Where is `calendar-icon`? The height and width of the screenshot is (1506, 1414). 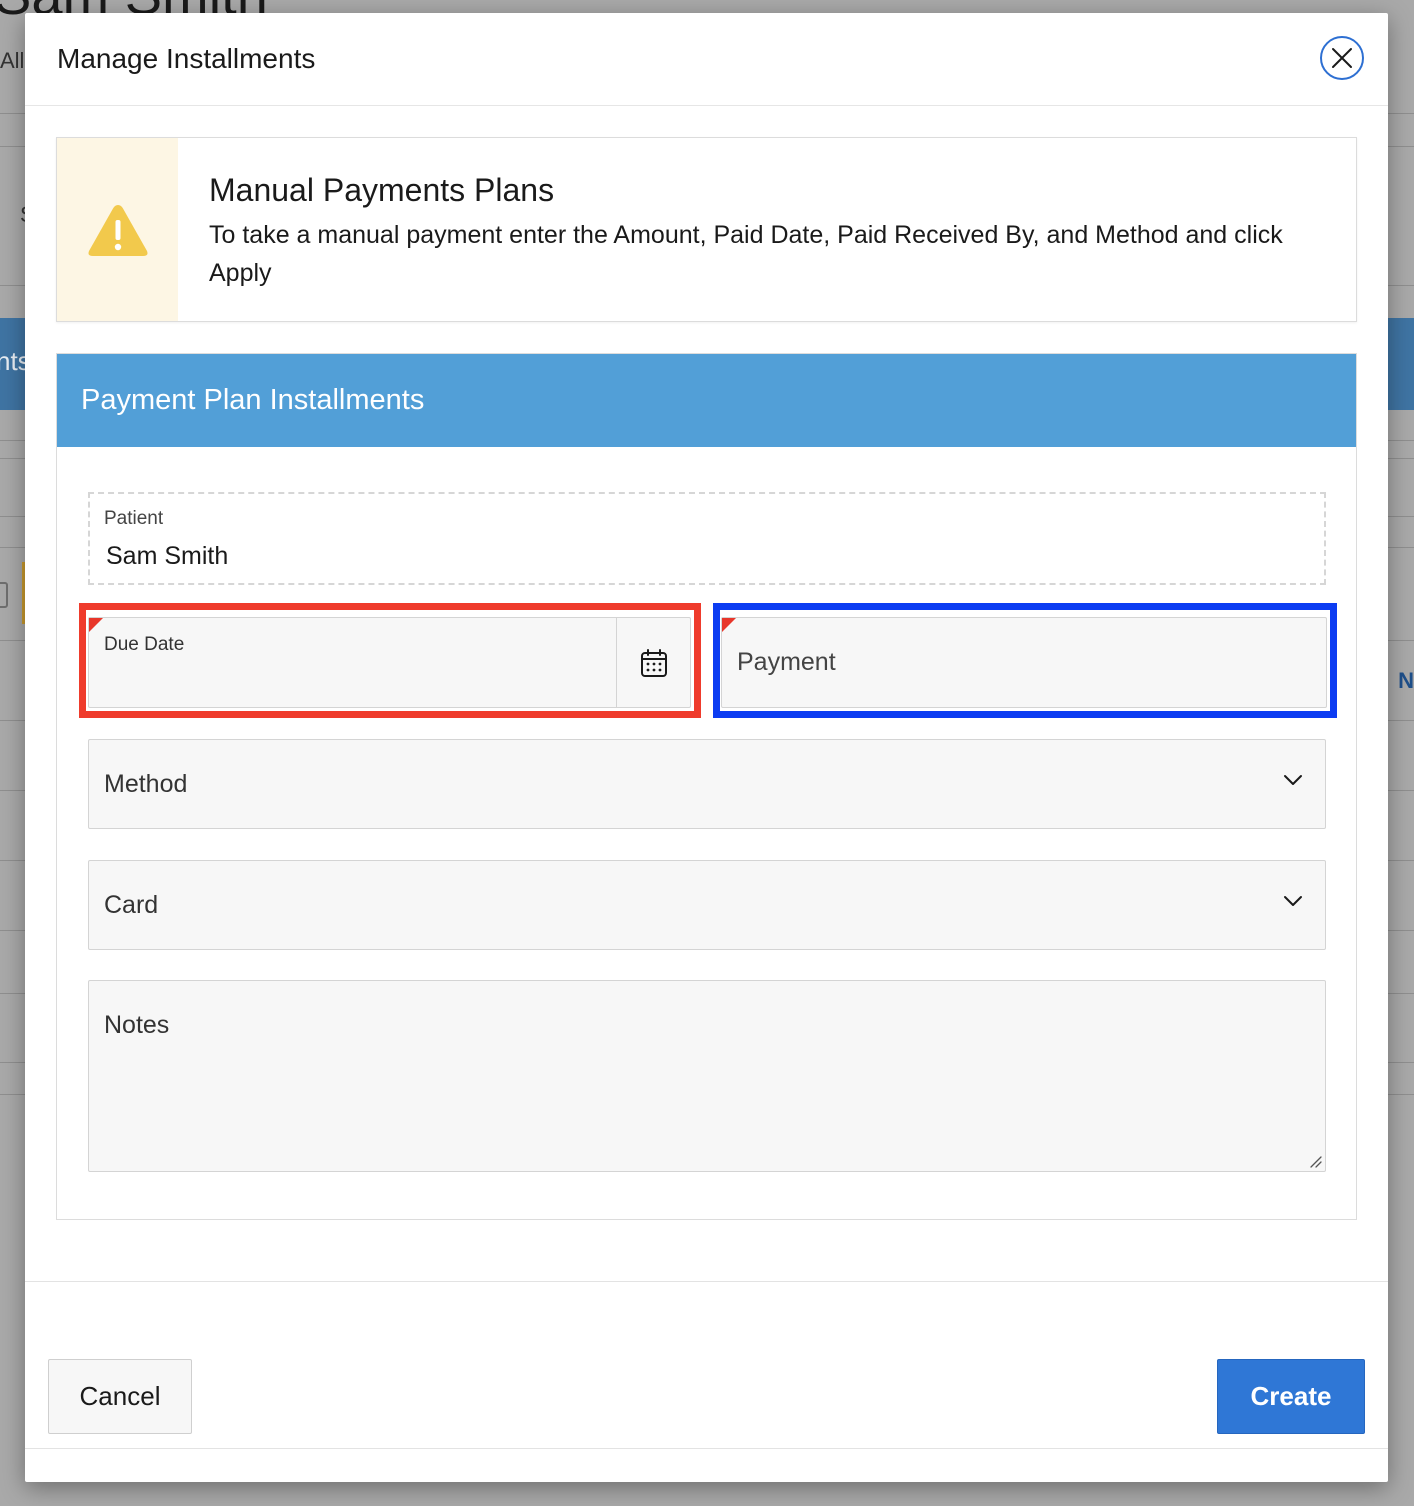
calendar-icon is located at coordinates (653, 662).